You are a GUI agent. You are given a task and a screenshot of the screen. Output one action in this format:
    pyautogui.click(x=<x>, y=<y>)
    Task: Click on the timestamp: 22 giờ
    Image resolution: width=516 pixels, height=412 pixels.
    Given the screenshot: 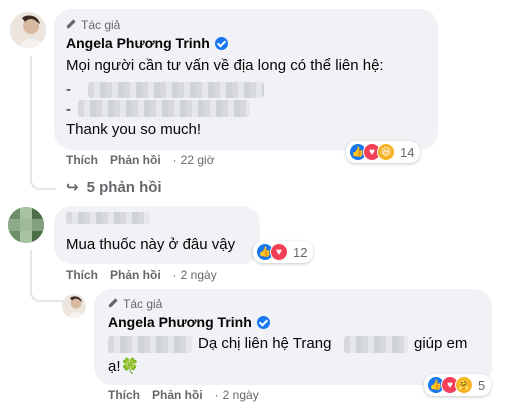 What is the action you would take?
    pyautogui.click(x=198, y=160)
    